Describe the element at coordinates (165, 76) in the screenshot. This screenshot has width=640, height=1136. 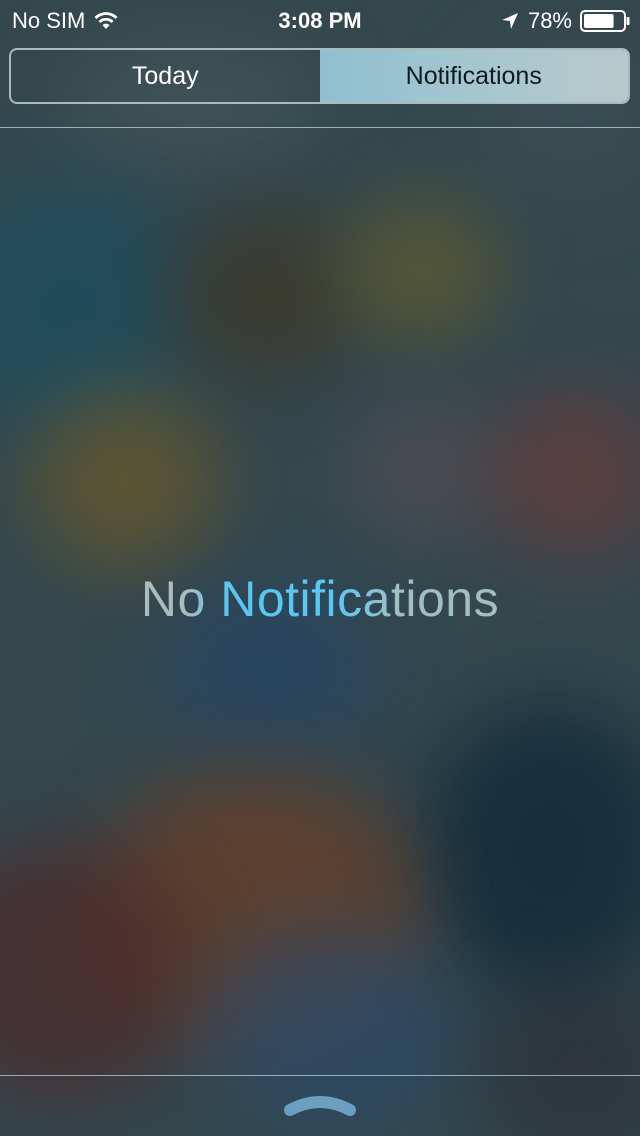
I see `tab-today: Today` at that location.